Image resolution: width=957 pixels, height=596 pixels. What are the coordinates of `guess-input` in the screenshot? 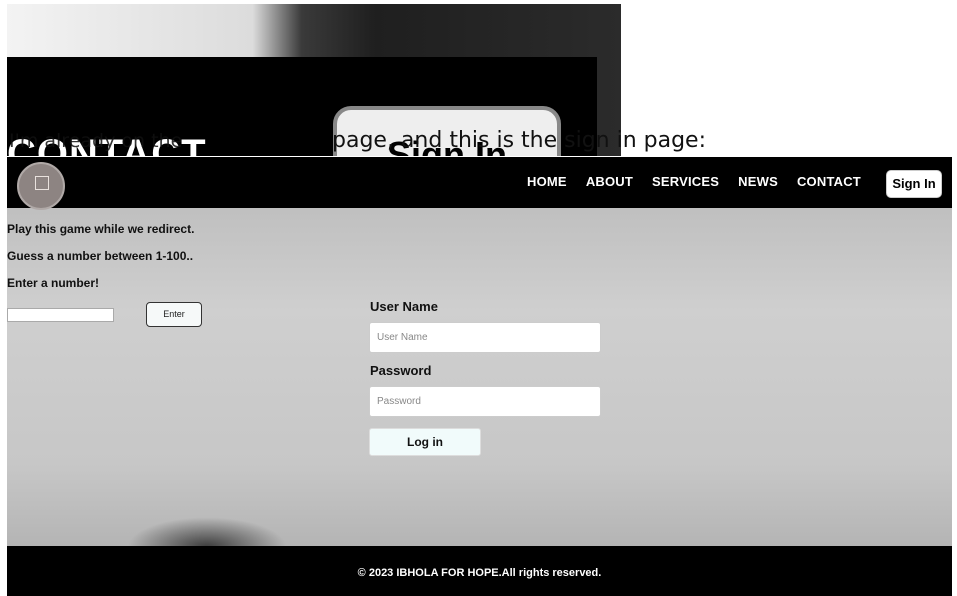 It's located at (60, 315).